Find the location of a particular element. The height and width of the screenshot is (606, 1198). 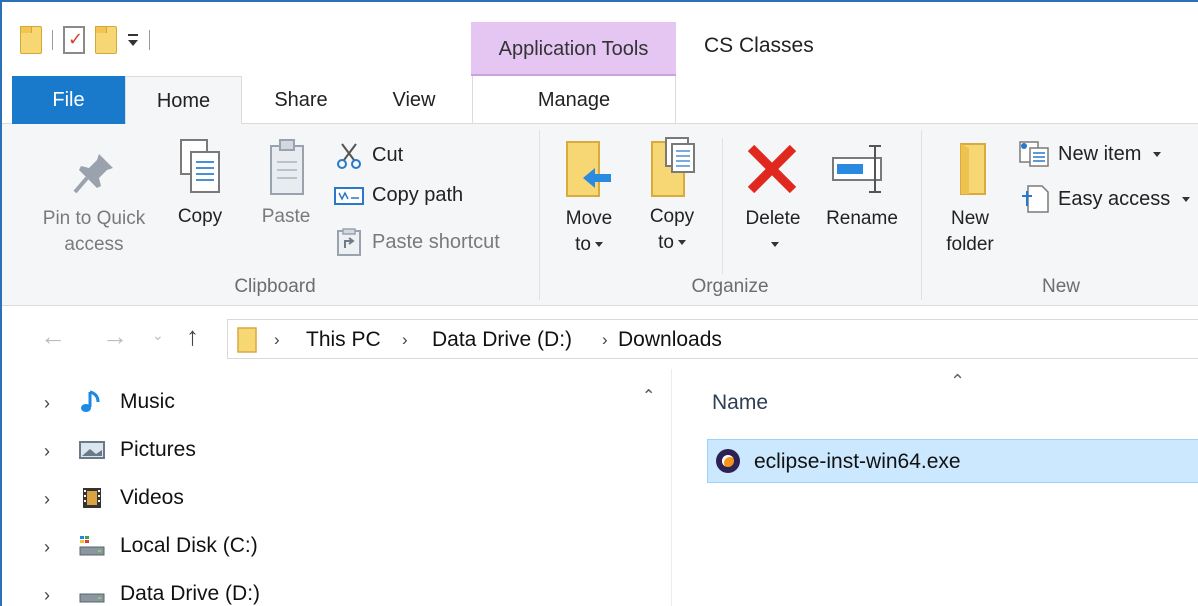

new-item-label: New item is located at coordinates (1100, 153).